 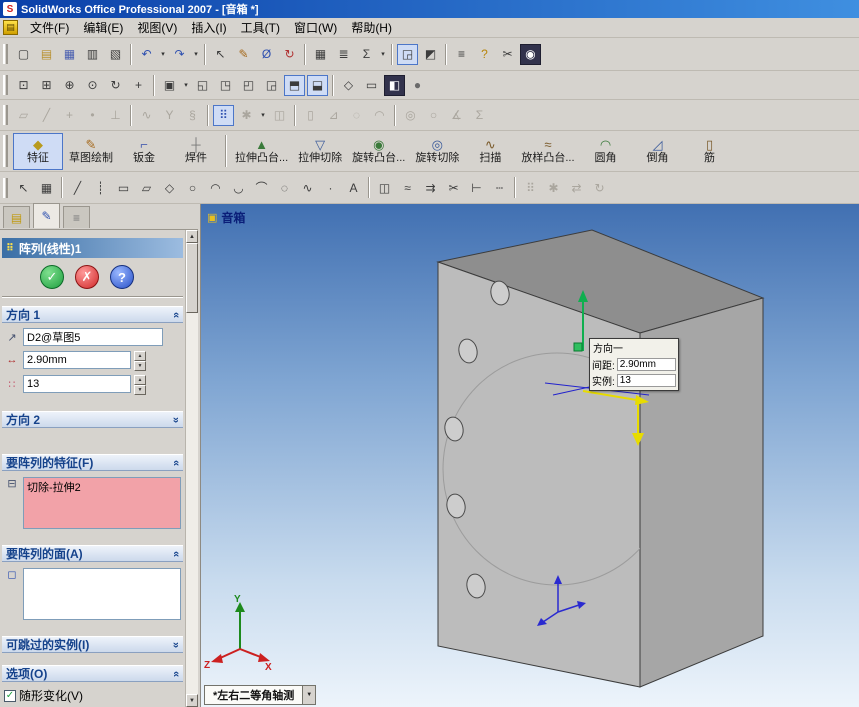 I want to click on instance-count-input, so click(x=77, y=384).